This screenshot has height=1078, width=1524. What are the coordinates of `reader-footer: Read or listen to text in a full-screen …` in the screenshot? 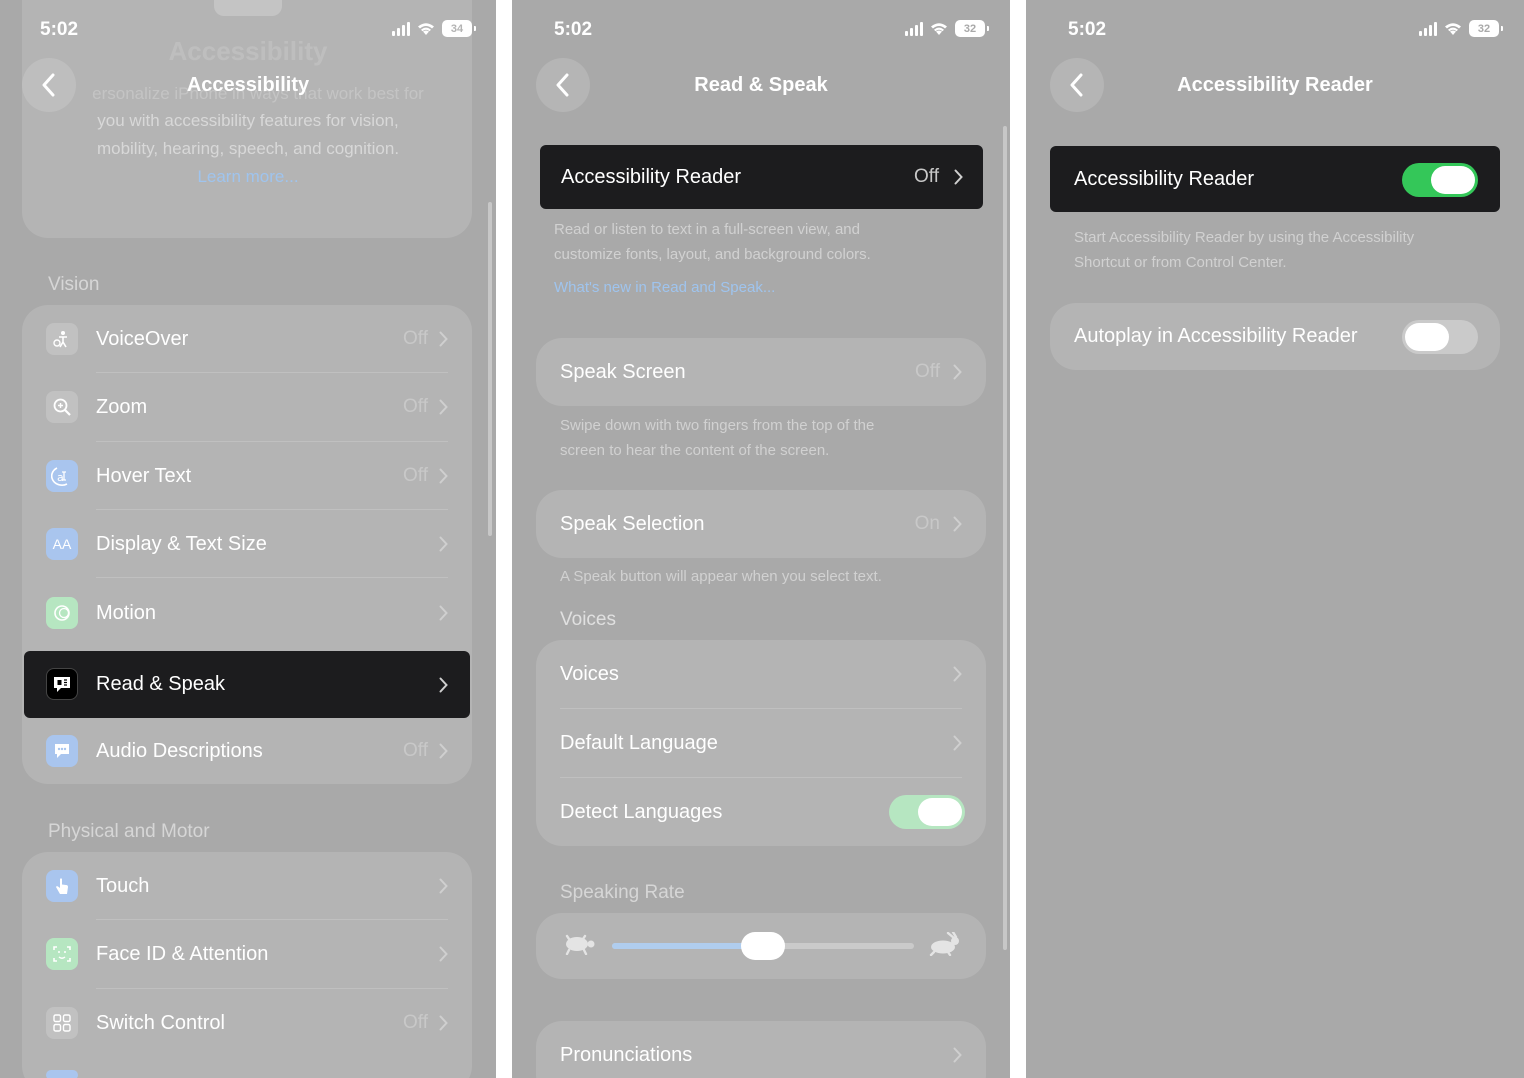 It's located at (712, 242).